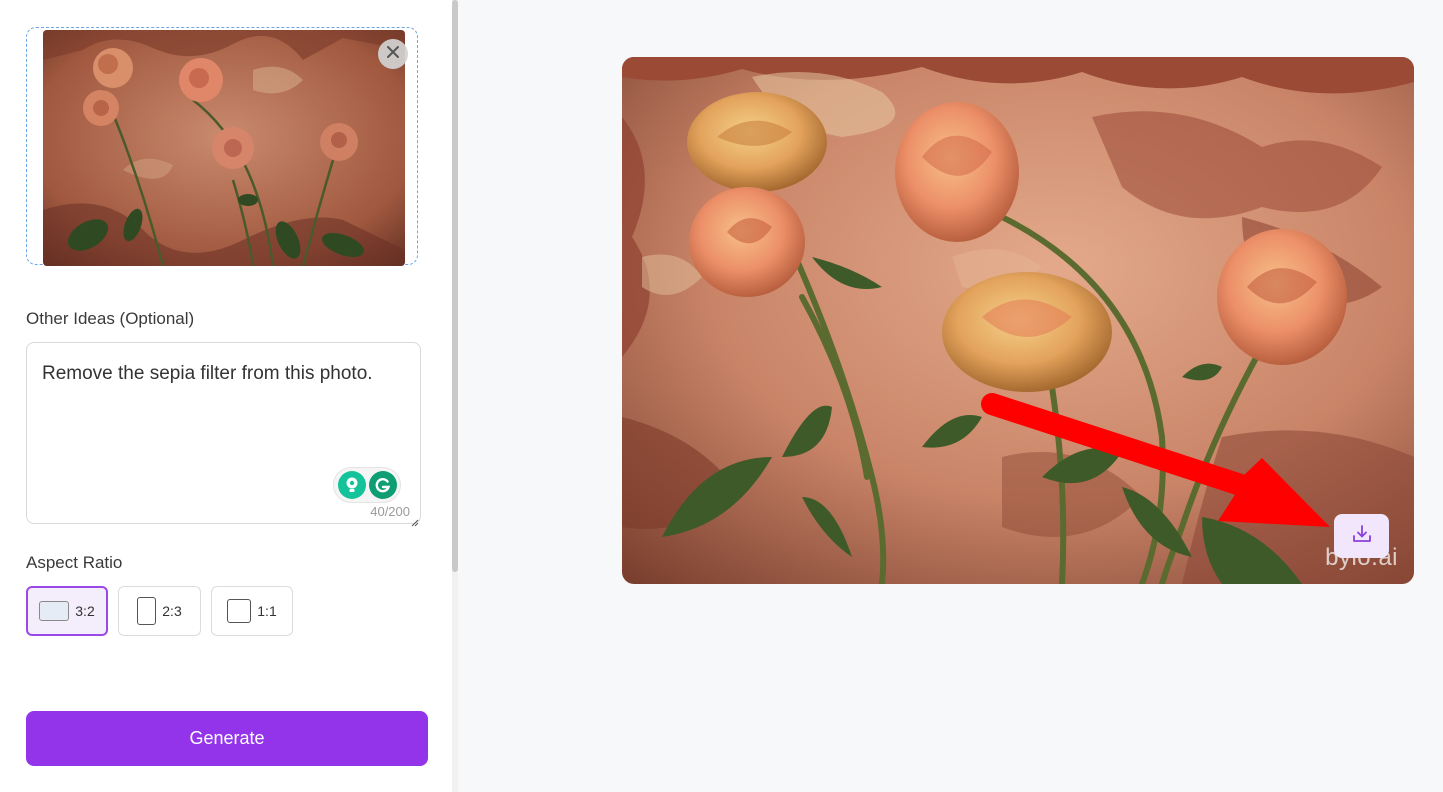 The image size is (1443, 792). What do you see at coordinates (74, 562) in the screenshot?
I see `aspect-ratio-label: Aspect Ratio` at bounding box center [74, 562].